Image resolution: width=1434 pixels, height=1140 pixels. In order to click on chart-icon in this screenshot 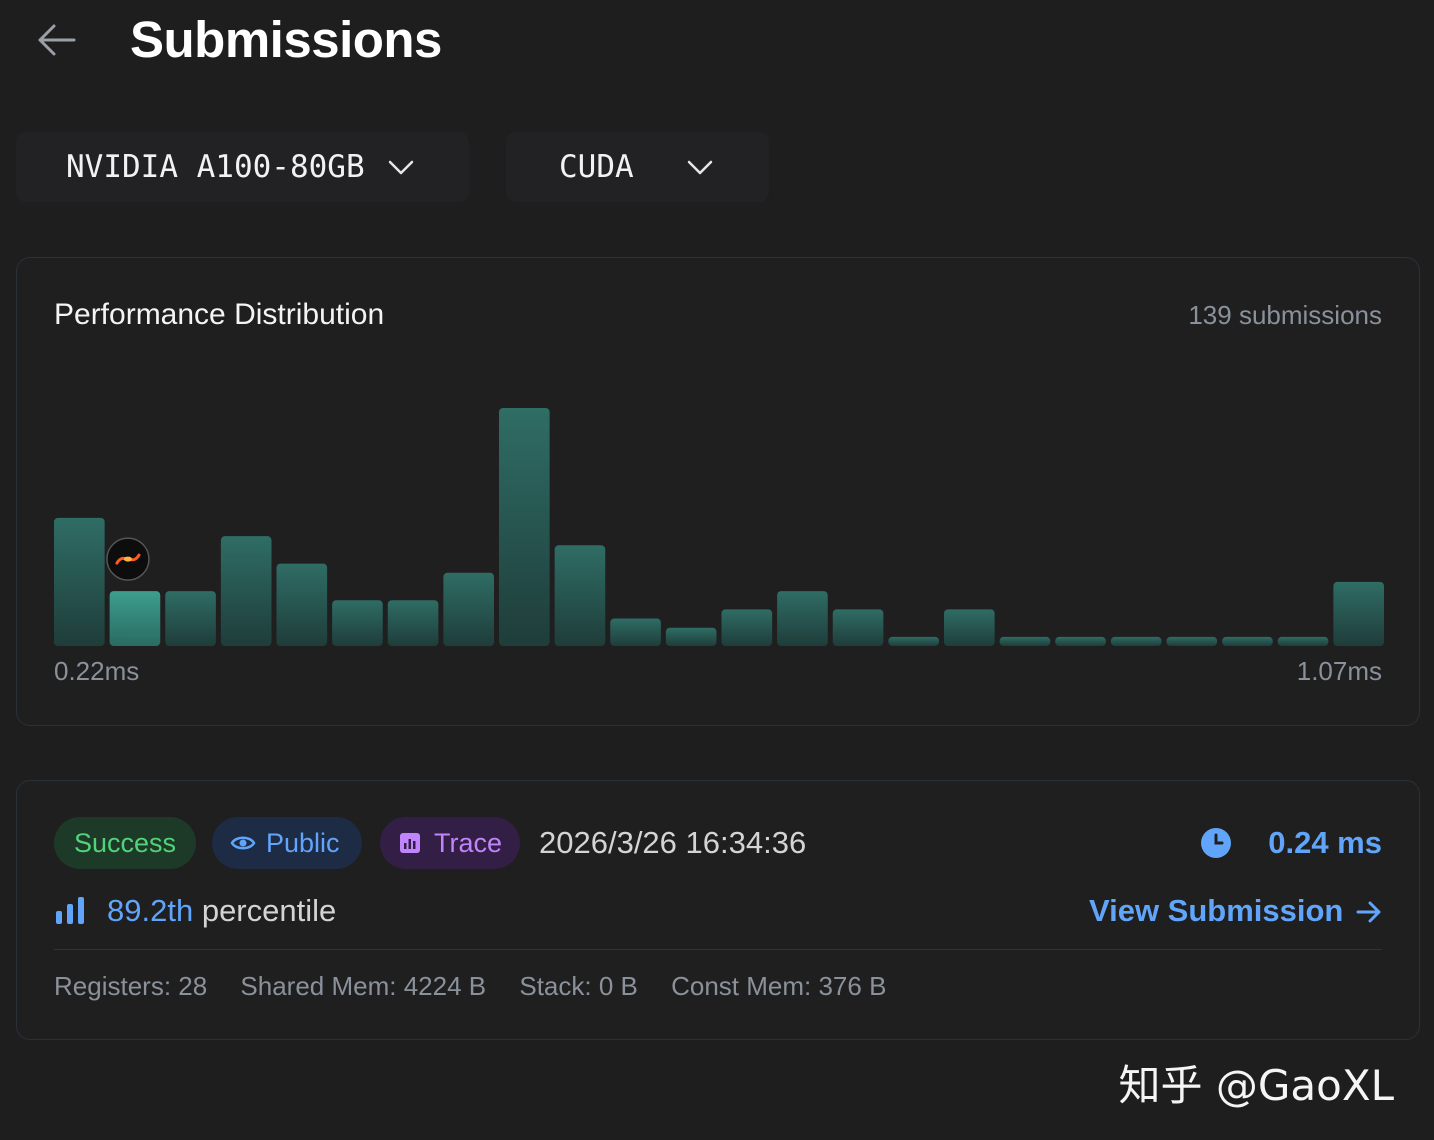, I will do `click(410, 843)`.